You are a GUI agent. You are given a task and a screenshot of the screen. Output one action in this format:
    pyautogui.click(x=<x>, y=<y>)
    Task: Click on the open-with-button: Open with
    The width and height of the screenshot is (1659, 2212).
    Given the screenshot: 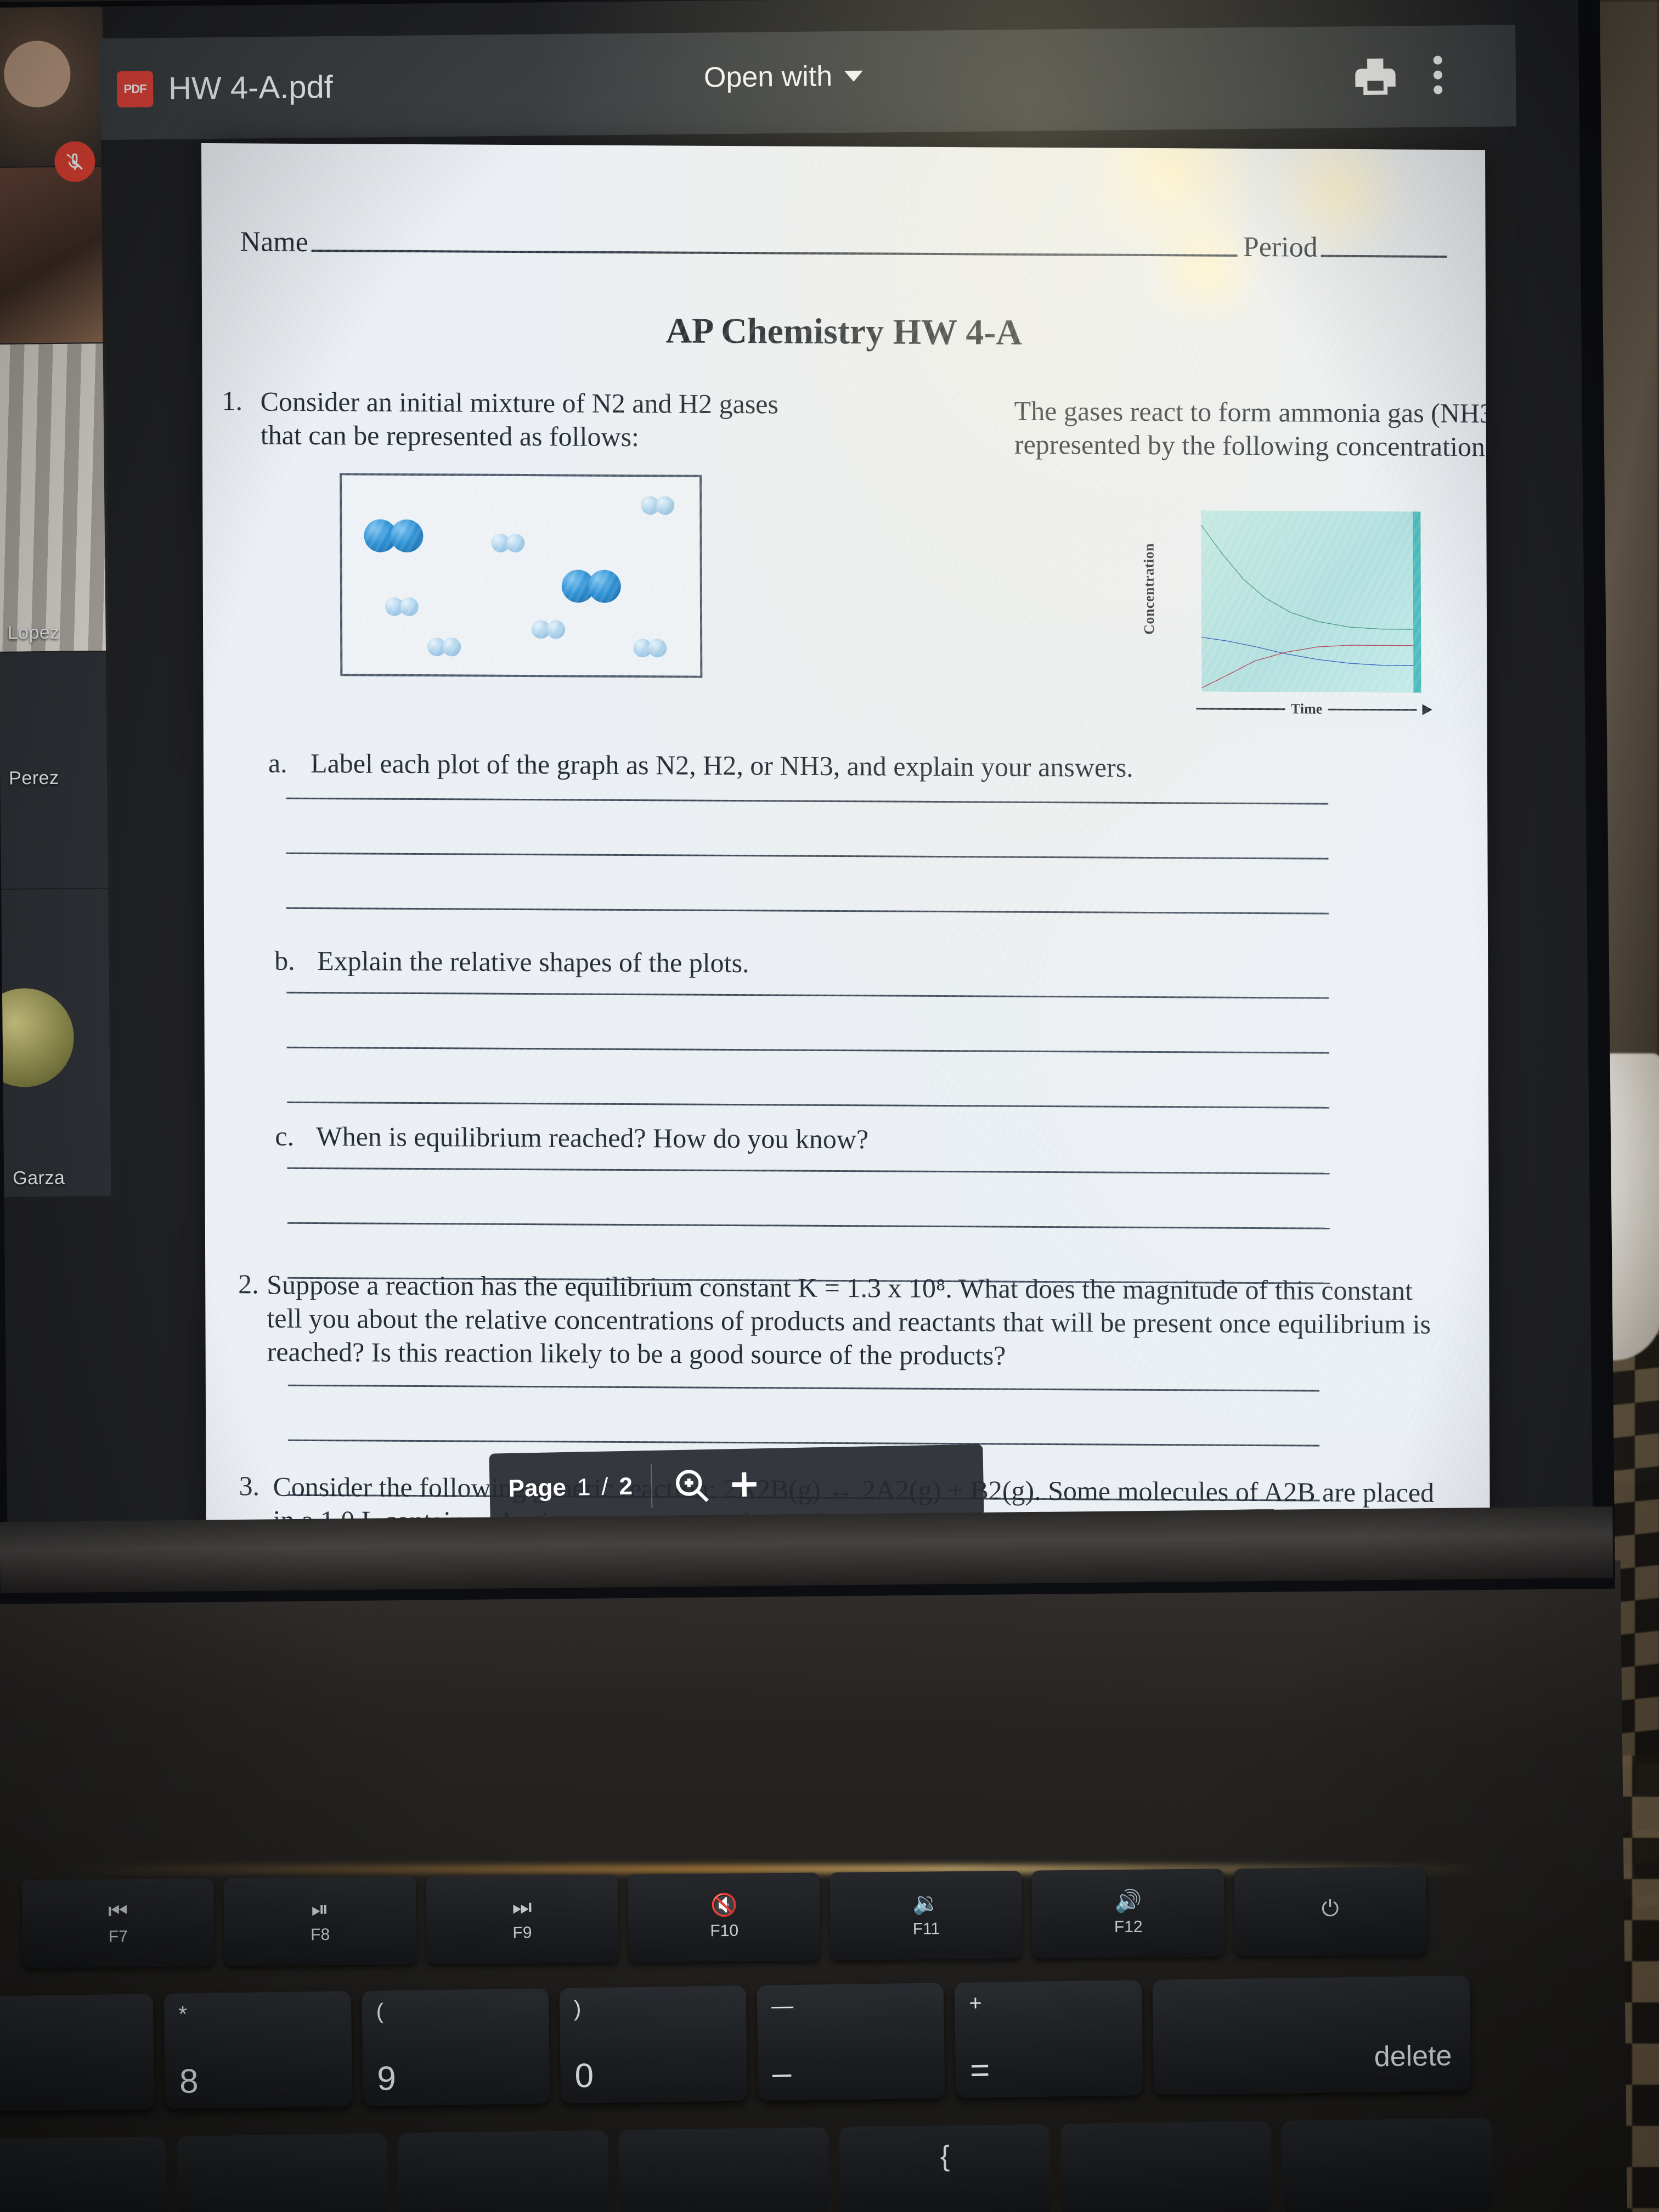 What is the action you would take?
    pyautogui.click(x=784, y=77)
    